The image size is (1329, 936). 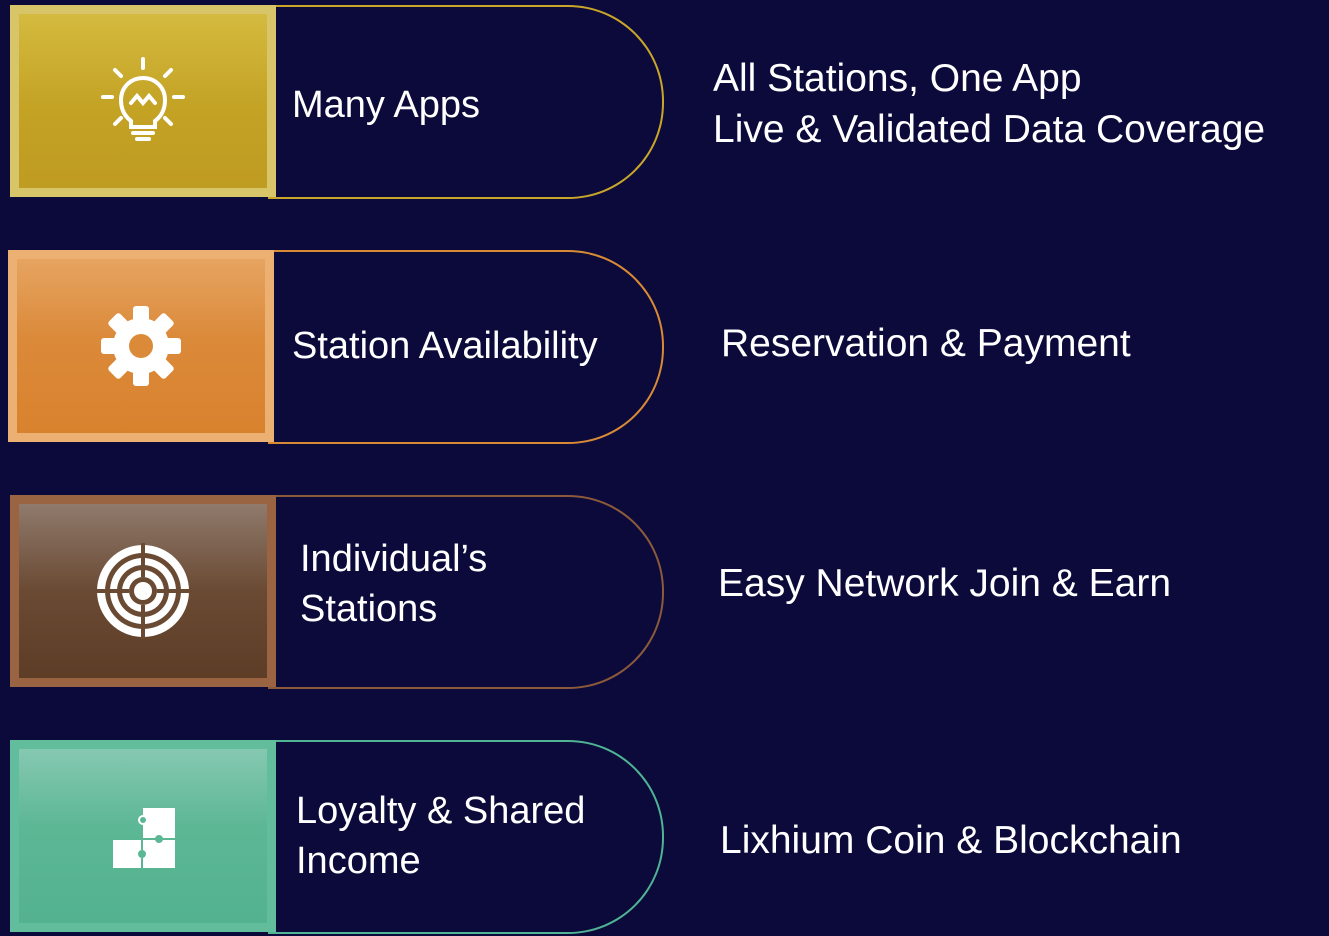 I want to click on feature-label-line-2: Stations, so click(x=369, y=609).